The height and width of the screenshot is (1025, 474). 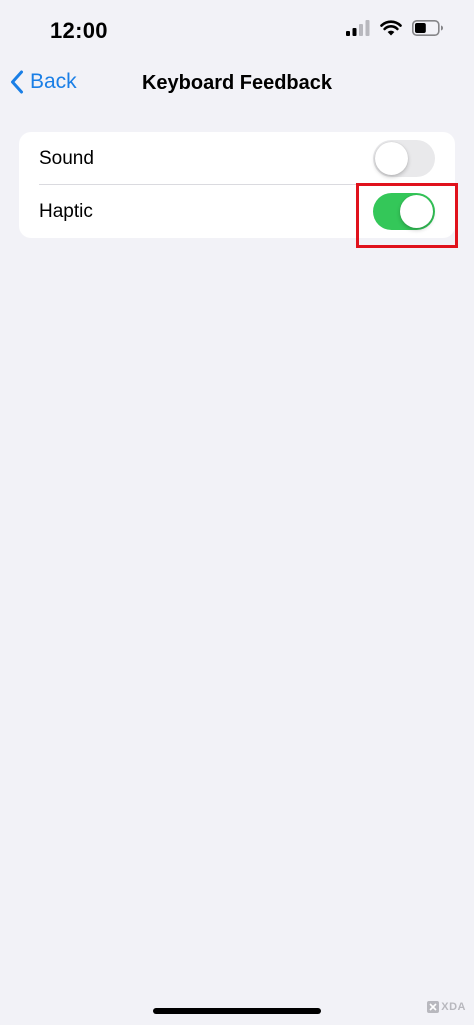 What do you see at coordinates (427, 28) in the screenshot?
I see `battery-icon` at bounding box center [427, 28].